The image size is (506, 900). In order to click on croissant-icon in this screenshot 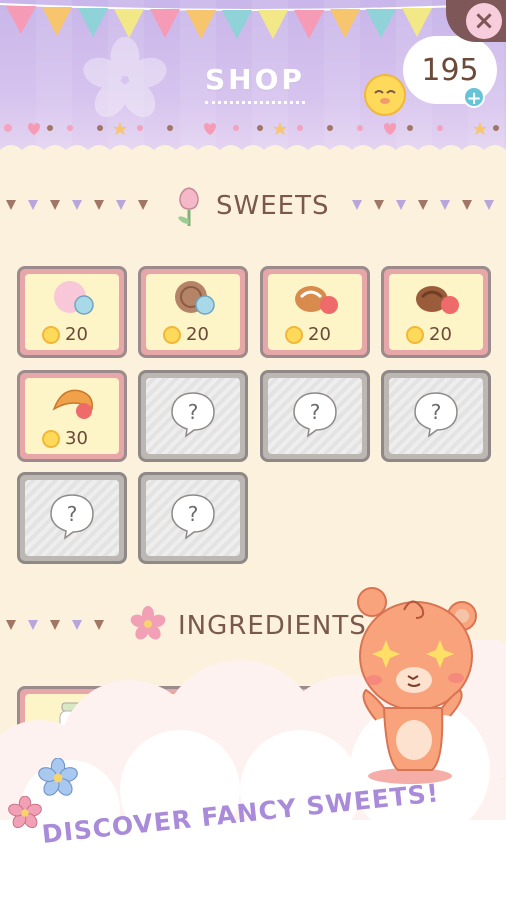, I will do `click(72, 404)`.